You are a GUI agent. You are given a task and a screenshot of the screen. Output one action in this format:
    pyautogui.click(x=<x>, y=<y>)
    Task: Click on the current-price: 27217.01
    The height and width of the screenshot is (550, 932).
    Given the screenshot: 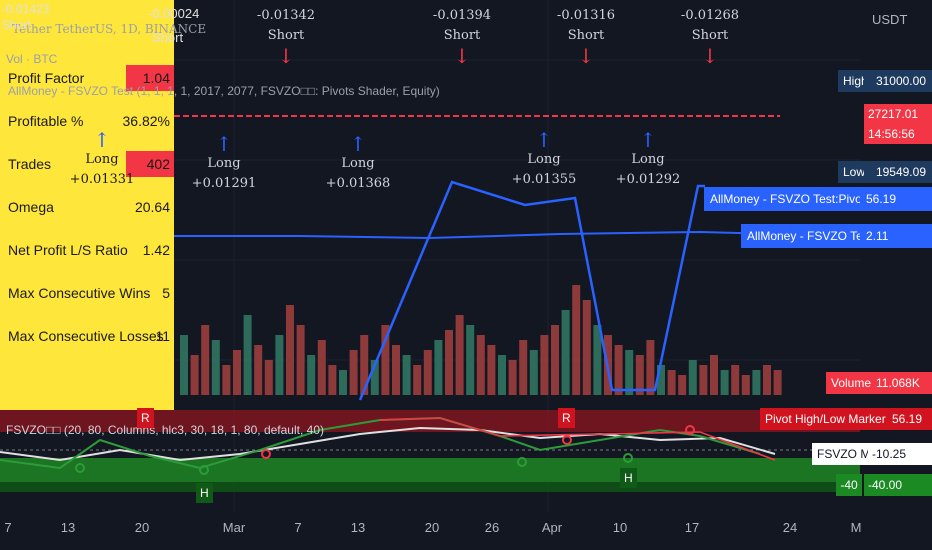 What is the action you would take?
    pyautogui.click(x=898, y=114)
    